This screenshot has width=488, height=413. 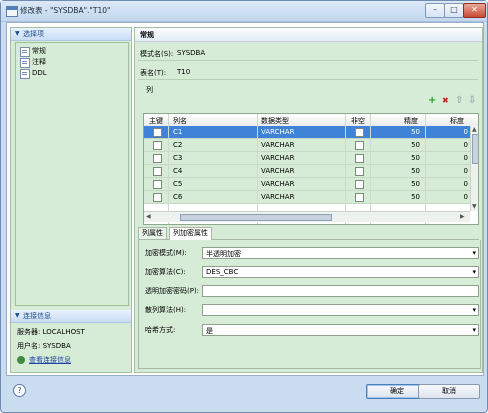 What do you see at coordinates (307, 184) in the screenshot?
I see `table-row: C5 VARCHAR 50 0` at bounding box center [307, 184].